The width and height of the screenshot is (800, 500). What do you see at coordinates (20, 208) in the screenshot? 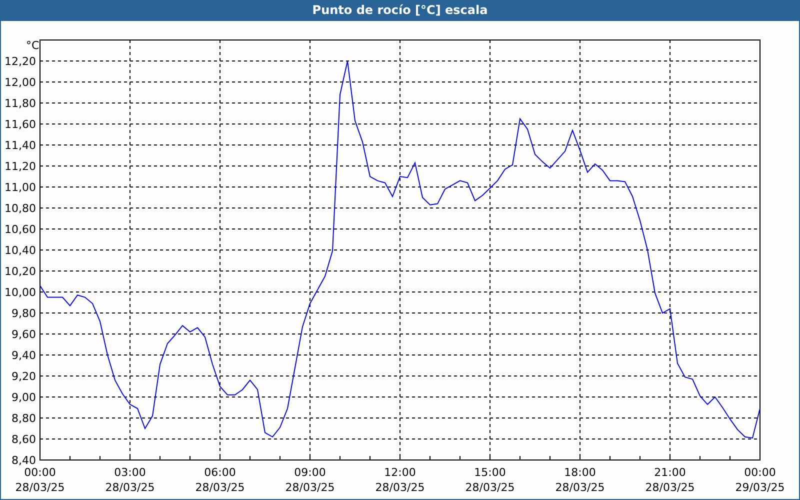
I see `y-tick-label: 10,80` at bounding box center [20, 208].